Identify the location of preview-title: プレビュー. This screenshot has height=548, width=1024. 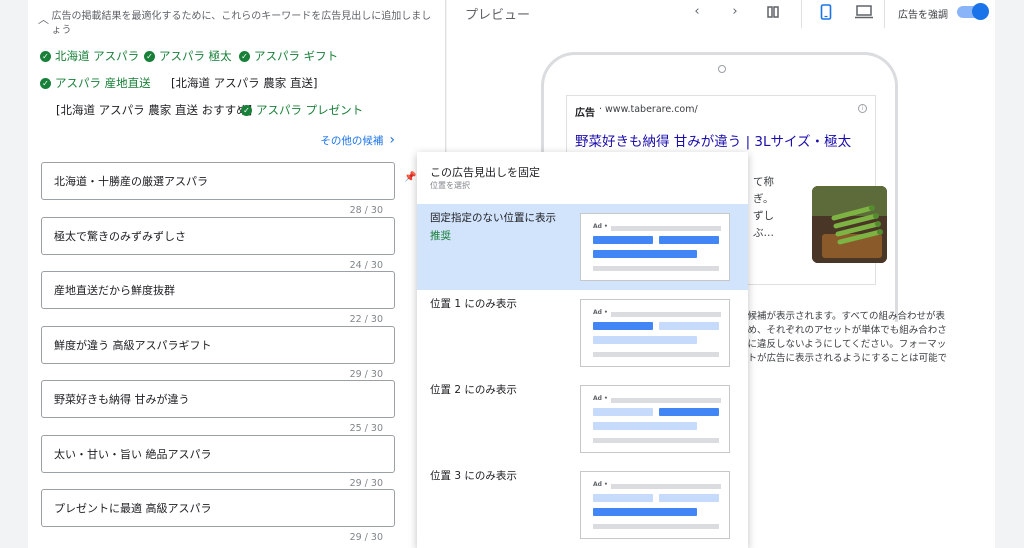
(498, 15).